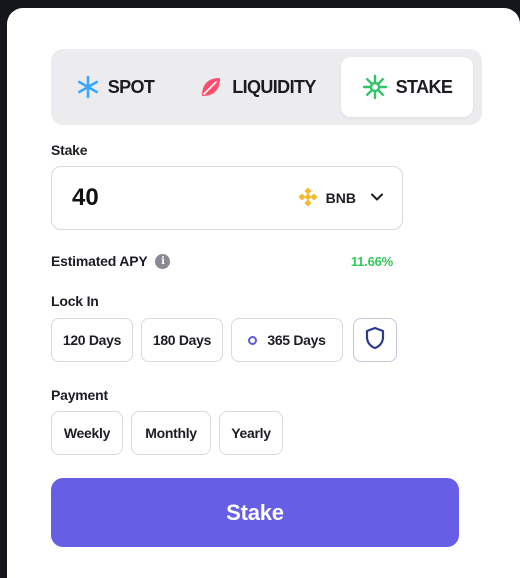  What do you see at coordinates (224, 340) in the screenshot?
I see `lock-in-options: 120 Days 180 Days 365 Days` at bounding box center [224, 340].